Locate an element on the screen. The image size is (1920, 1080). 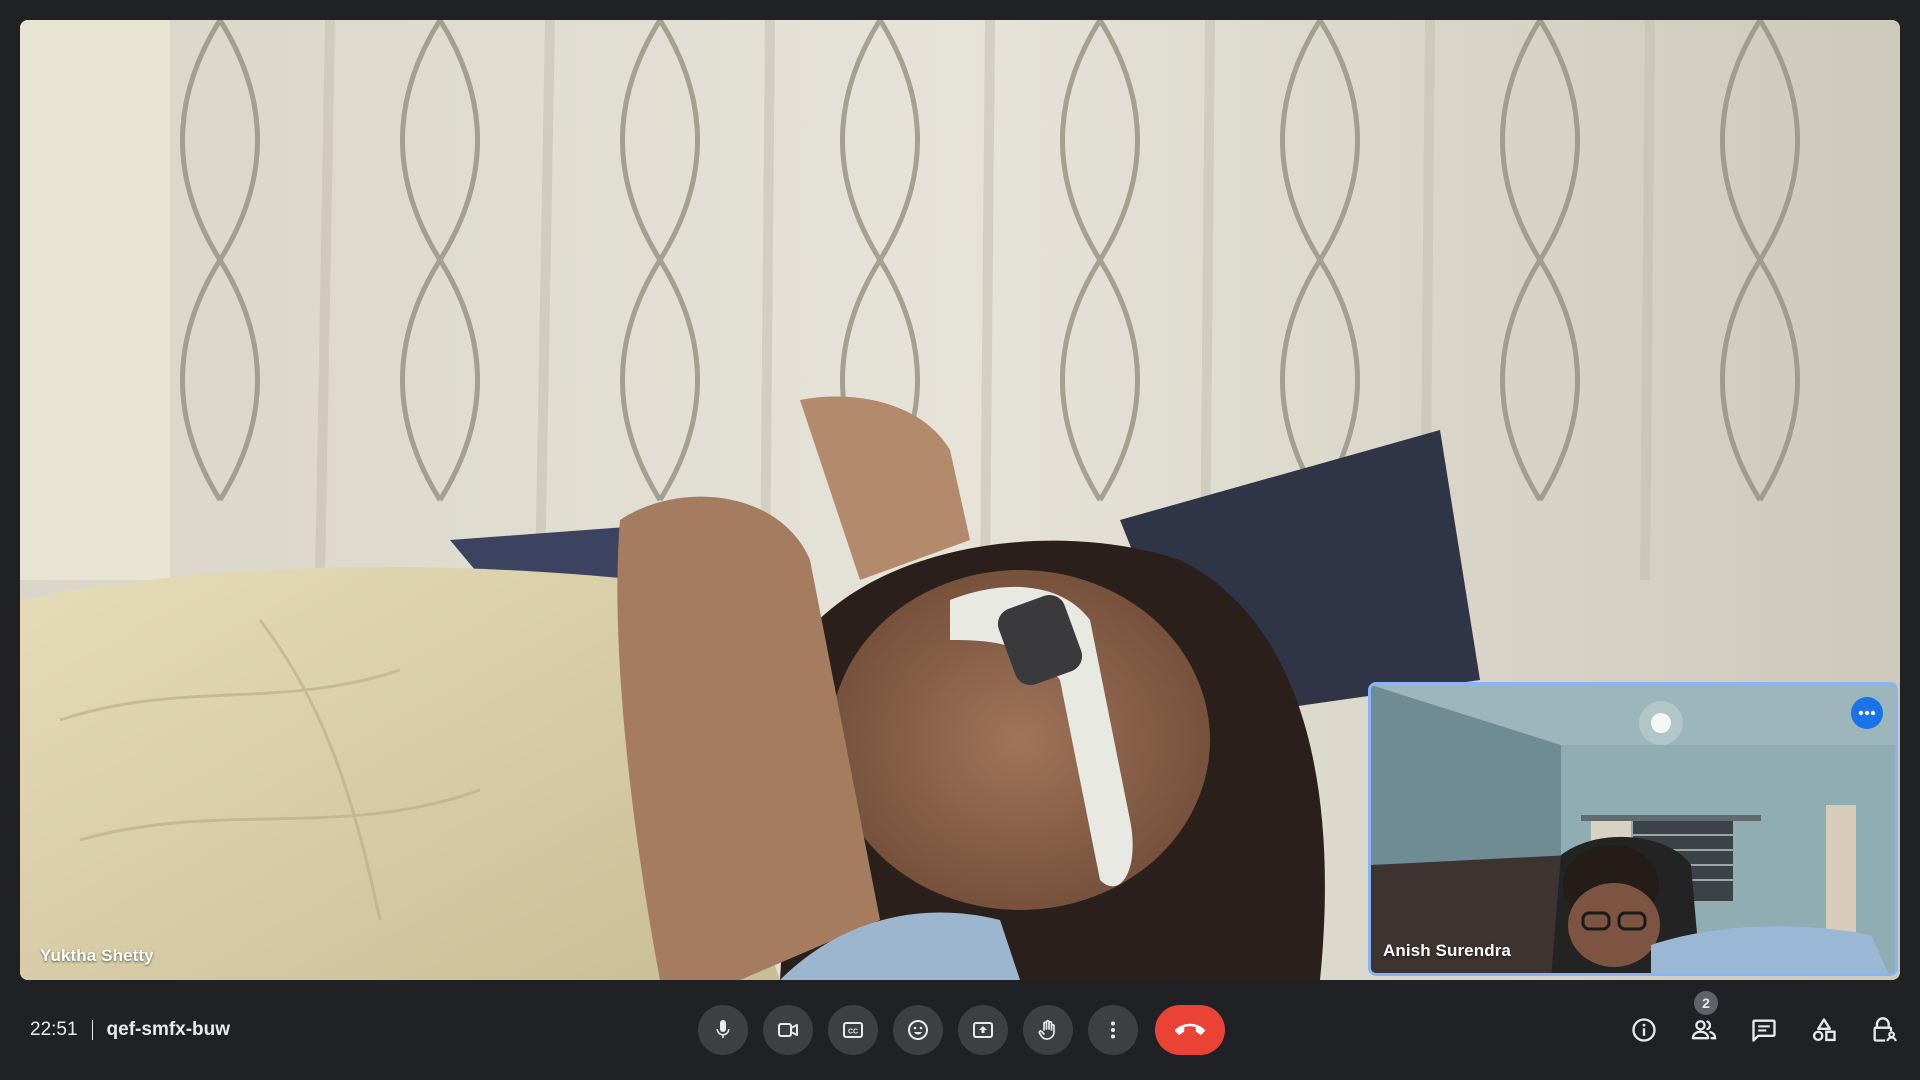
self-view-participant-name: Anish Surendra is located at coordinates (1447, 950).